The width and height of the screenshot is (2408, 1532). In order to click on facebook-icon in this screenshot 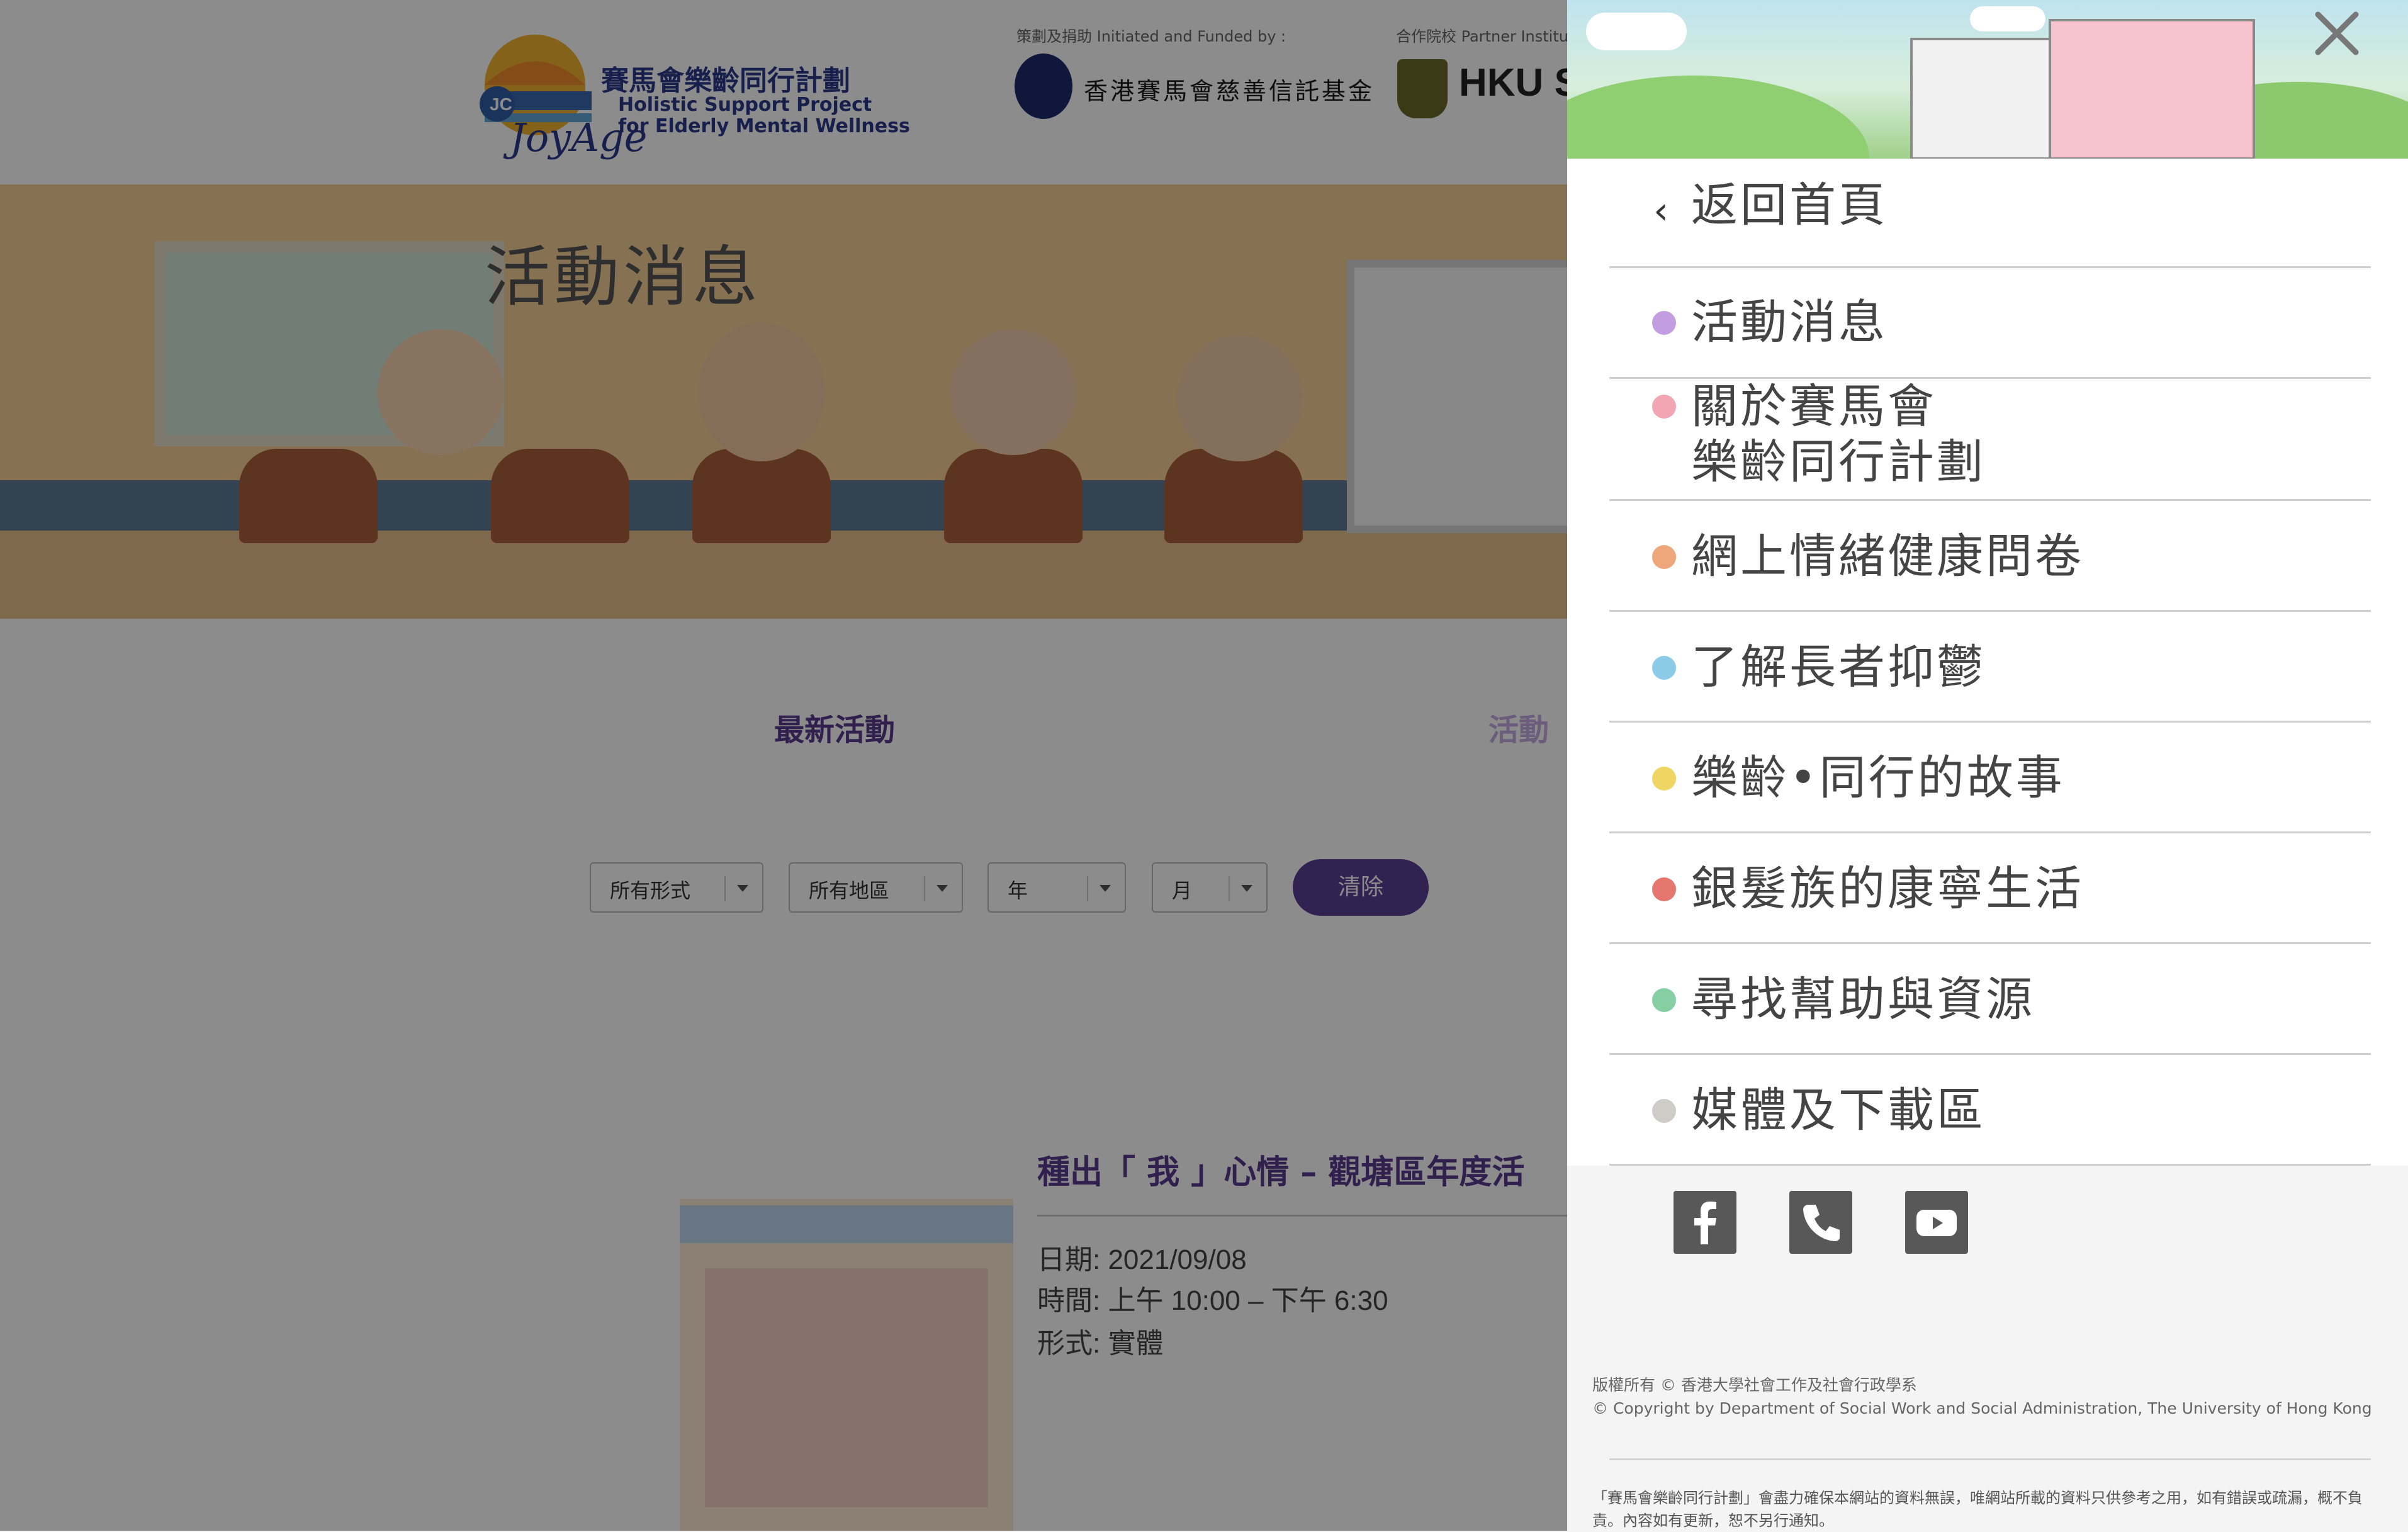, I will do `click(1705, 1223)`.